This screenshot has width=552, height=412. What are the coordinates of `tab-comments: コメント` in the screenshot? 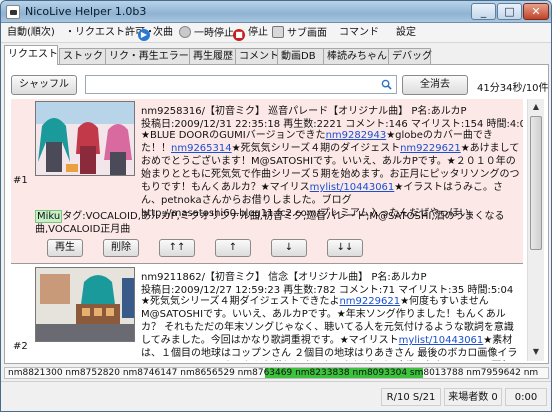 It's located at (257, 56).